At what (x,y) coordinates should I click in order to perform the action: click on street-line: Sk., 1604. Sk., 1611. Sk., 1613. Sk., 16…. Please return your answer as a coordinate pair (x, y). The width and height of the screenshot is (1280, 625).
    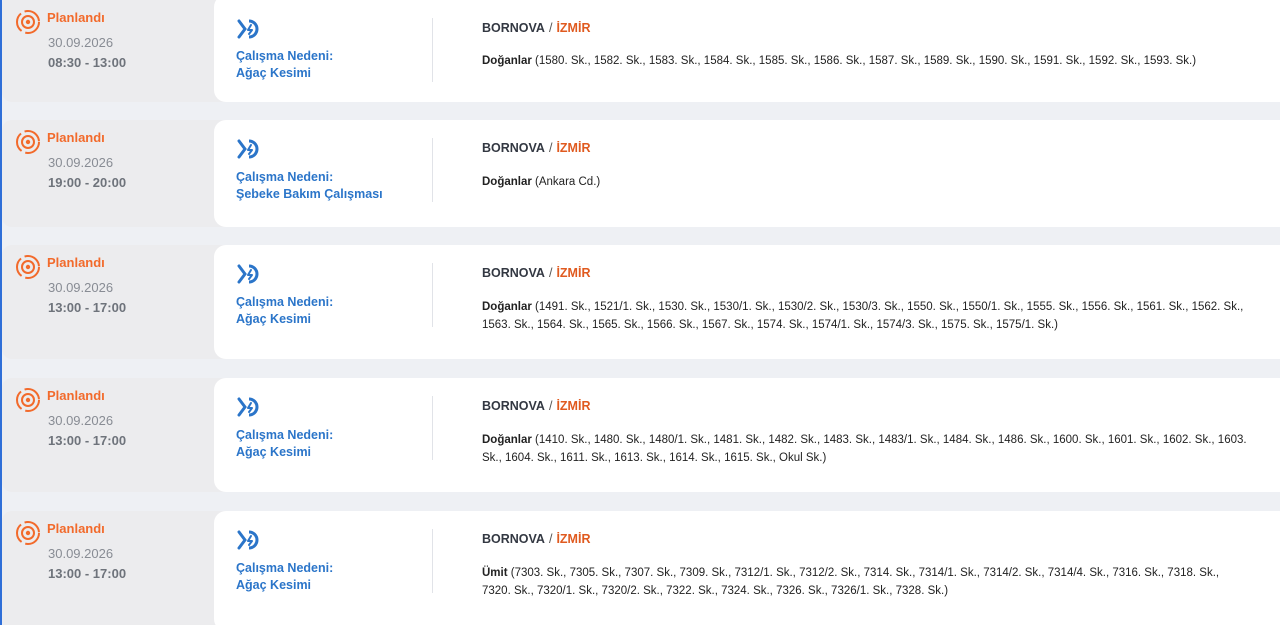
    Looking at the image, I should click on (654, 458).